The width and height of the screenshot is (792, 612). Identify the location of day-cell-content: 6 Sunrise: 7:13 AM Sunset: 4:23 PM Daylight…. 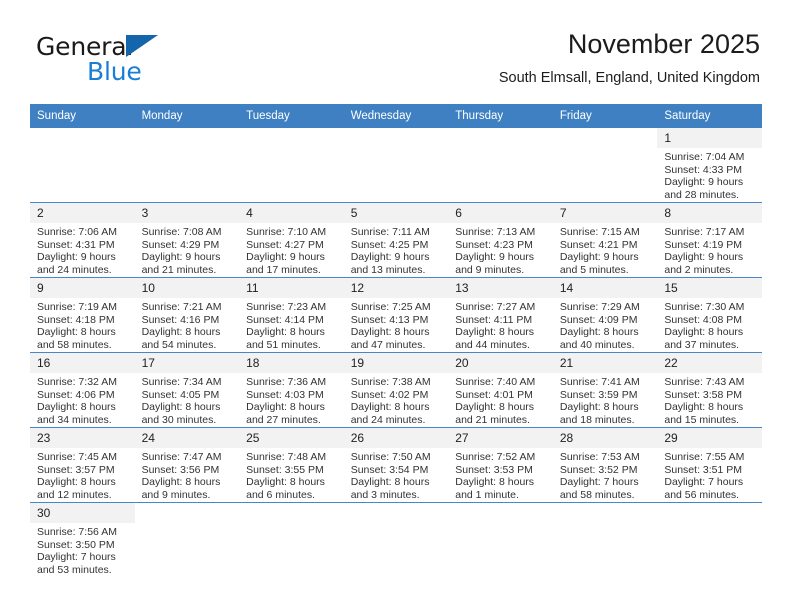
(500, 240).